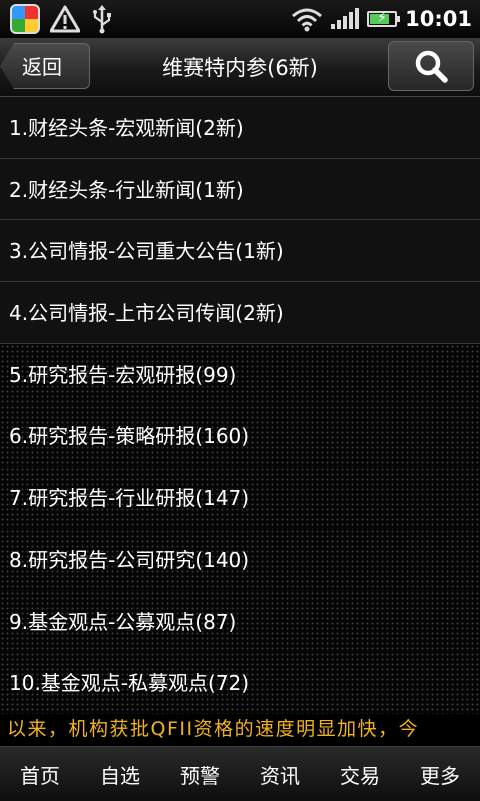 The image size is (480, 801). What do you see at coordinates (65, 19) in the screenshot?
I see `warning-icon` at bounding box center [65, 19].